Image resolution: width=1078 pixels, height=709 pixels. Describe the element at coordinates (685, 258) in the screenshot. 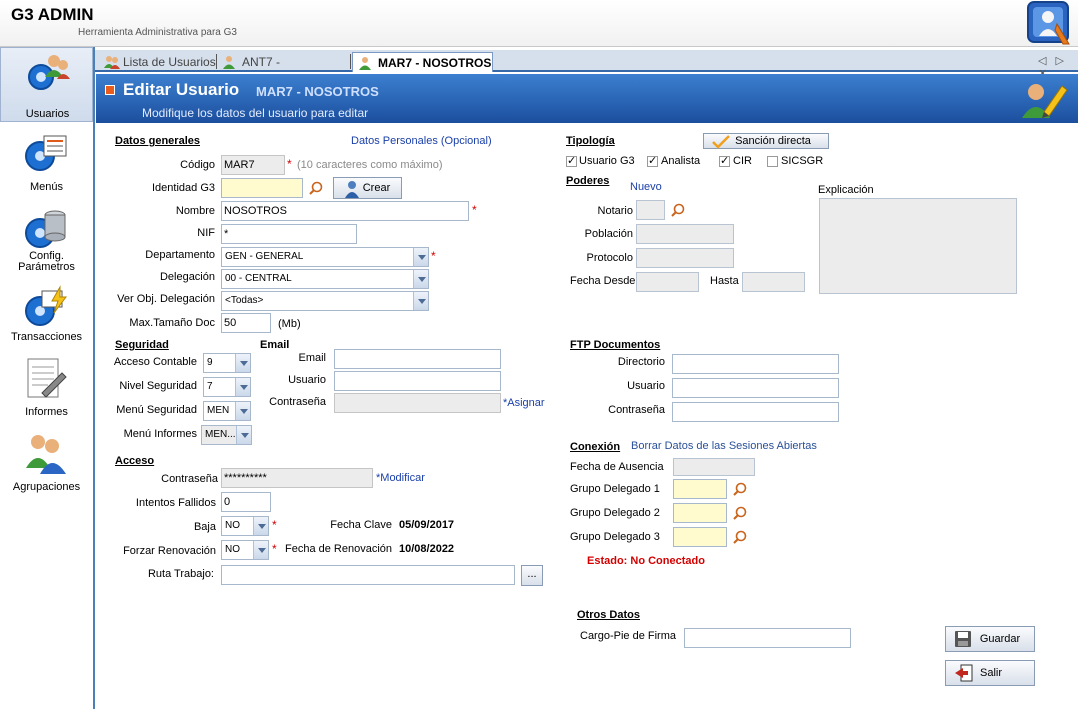

I see `protocolo-field` at that location.